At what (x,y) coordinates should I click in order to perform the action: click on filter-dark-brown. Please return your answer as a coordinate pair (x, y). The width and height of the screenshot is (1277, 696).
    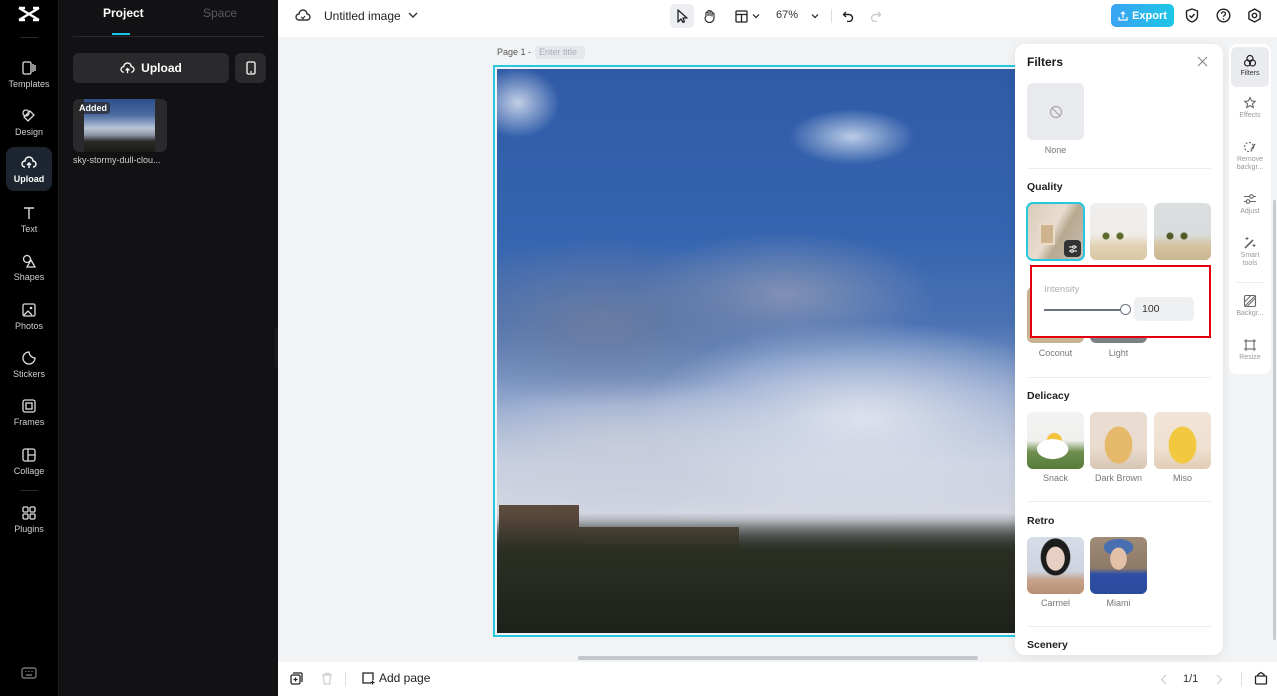
    Looking at the image, I should click on (1118, 440).